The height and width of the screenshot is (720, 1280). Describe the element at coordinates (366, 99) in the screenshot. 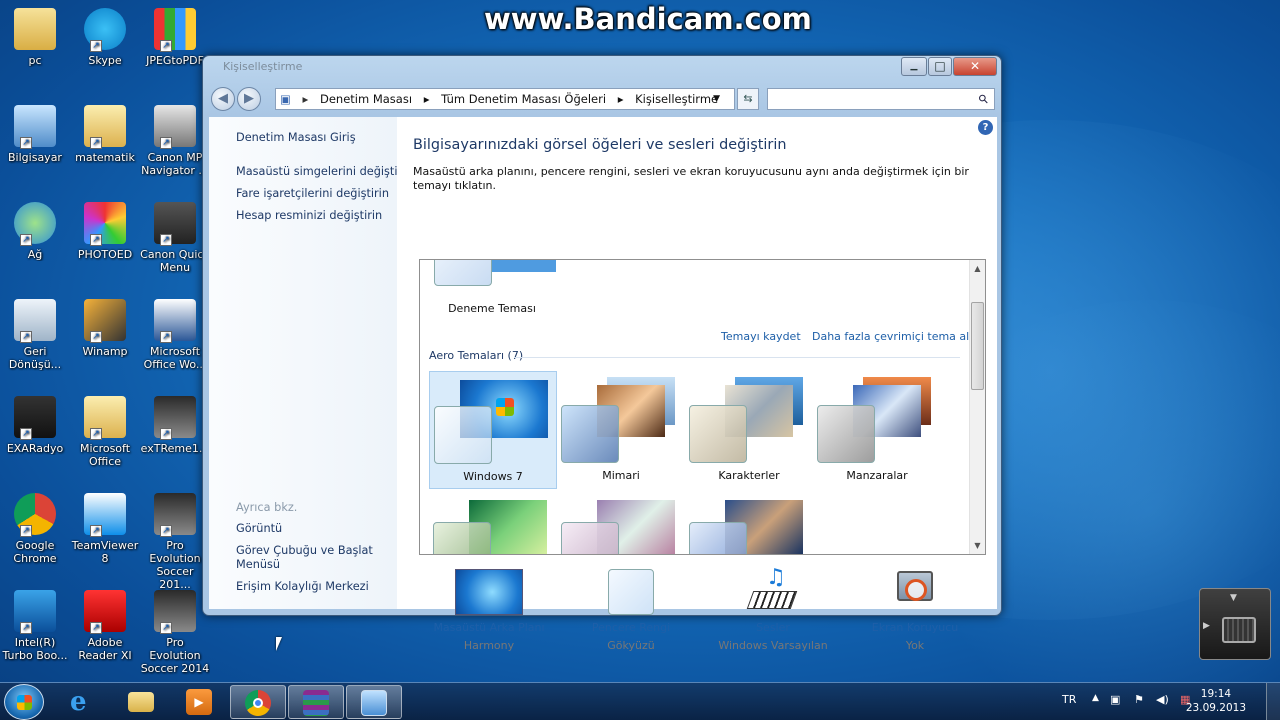

I see `breadcrumb-item: Denetim Masası` at that location.